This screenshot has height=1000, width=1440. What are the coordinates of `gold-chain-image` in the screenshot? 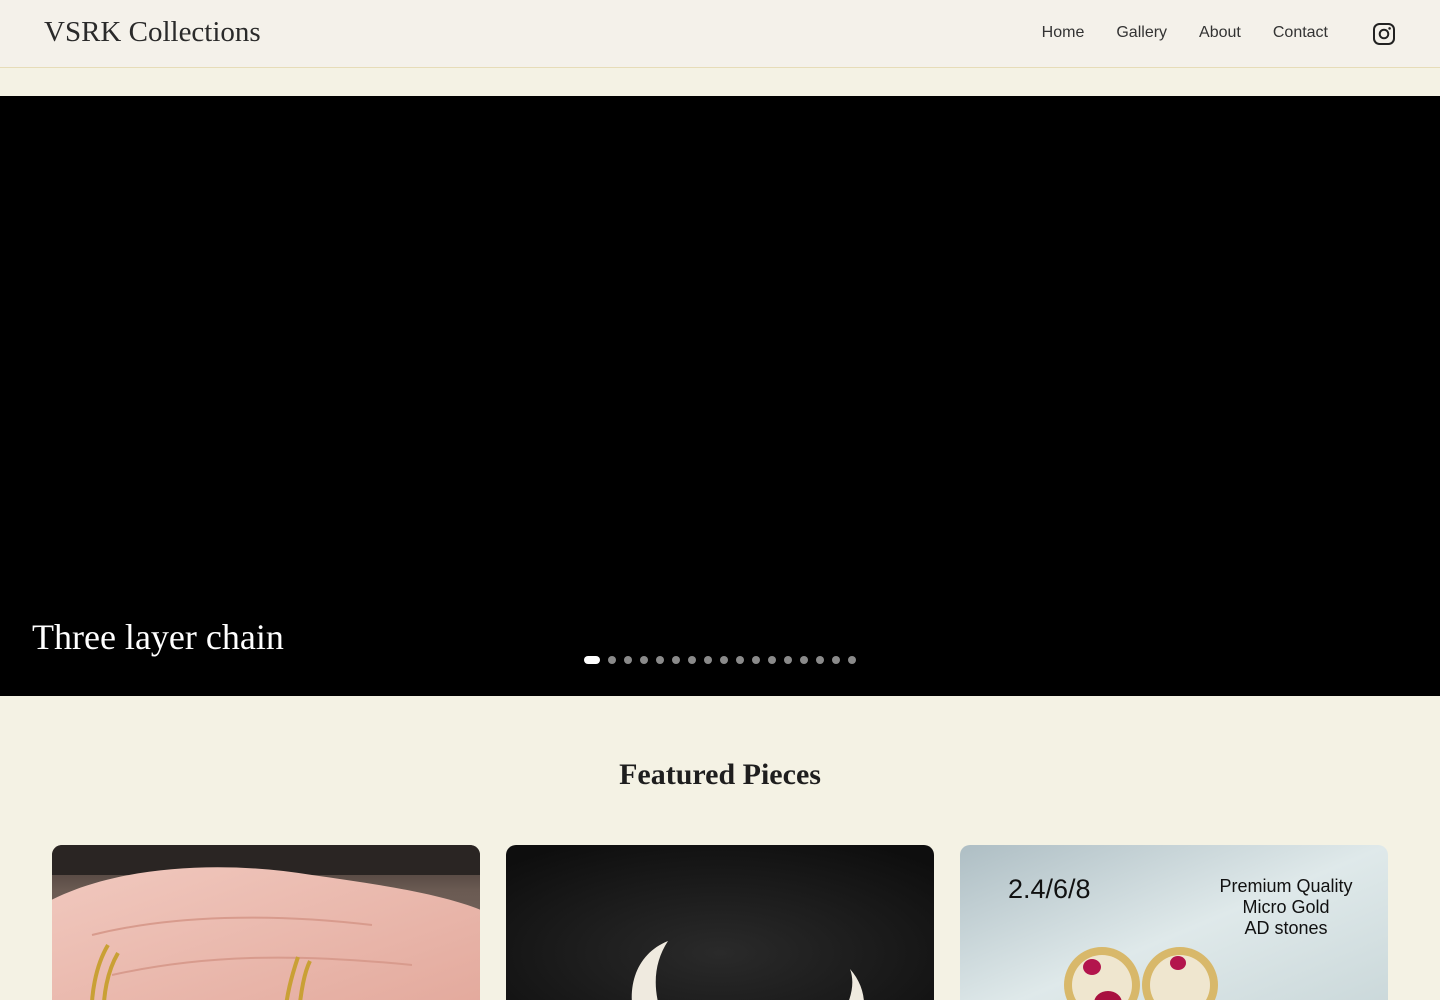 It's located at (266, 922).